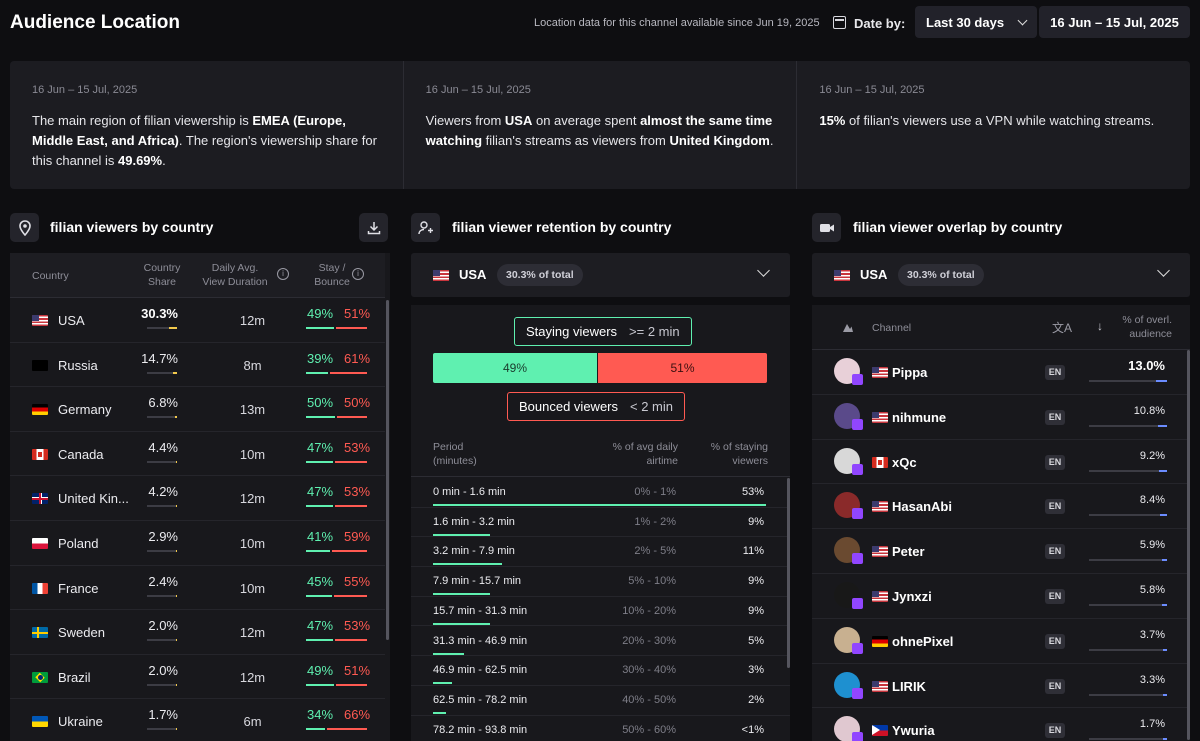  Describe the element at coordinates (655, 521) in the screenshot. I see `airtime-range: 1% - 2%` at that location.